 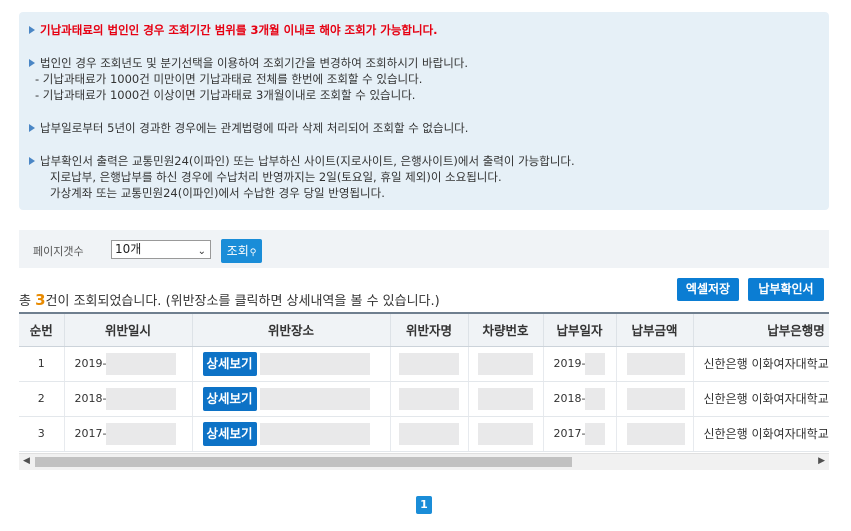 What do you see at coordinates (253, 253) in the screenshot?
I see `search-icon: ⚲` at bounding box center [253, 253].